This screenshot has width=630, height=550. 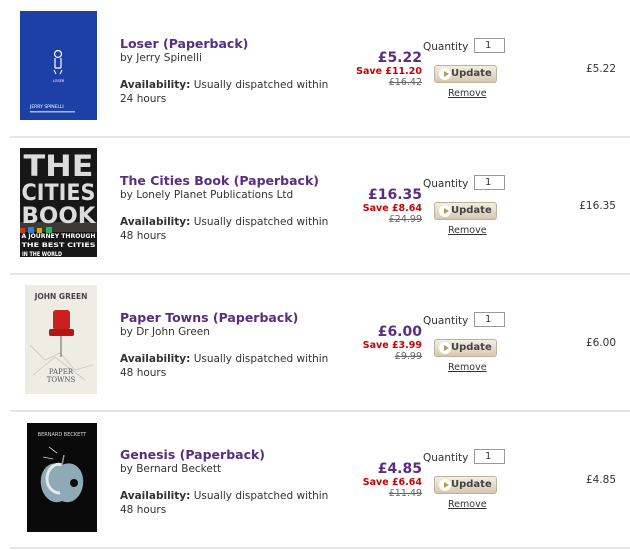 What do you see at coordinates (59, 216) in the screenshot?
I see `cover-title-line: BOOK` at bounding box center [59, 216].